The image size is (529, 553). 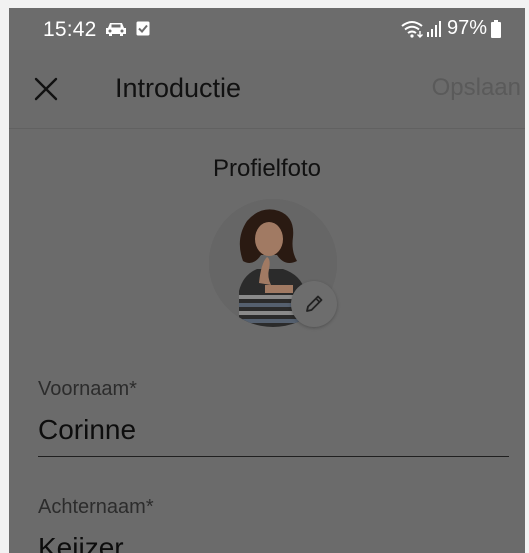 I want to click on frame-top, so click(x=264, y=4).